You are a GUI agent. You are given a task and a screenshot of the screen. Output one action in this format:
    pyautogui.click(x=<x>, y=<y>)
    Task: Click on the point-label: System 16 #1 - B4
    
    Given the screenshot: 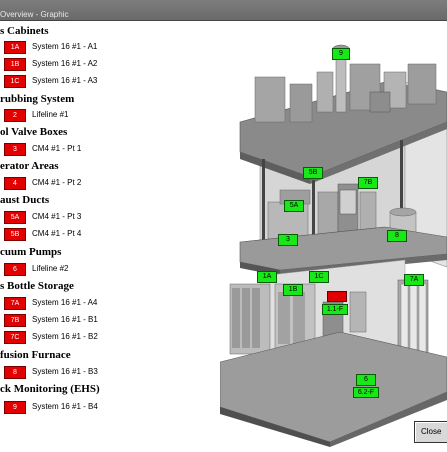 What is the action you would take?
    pyautogui.click(x=65, y=406)
    